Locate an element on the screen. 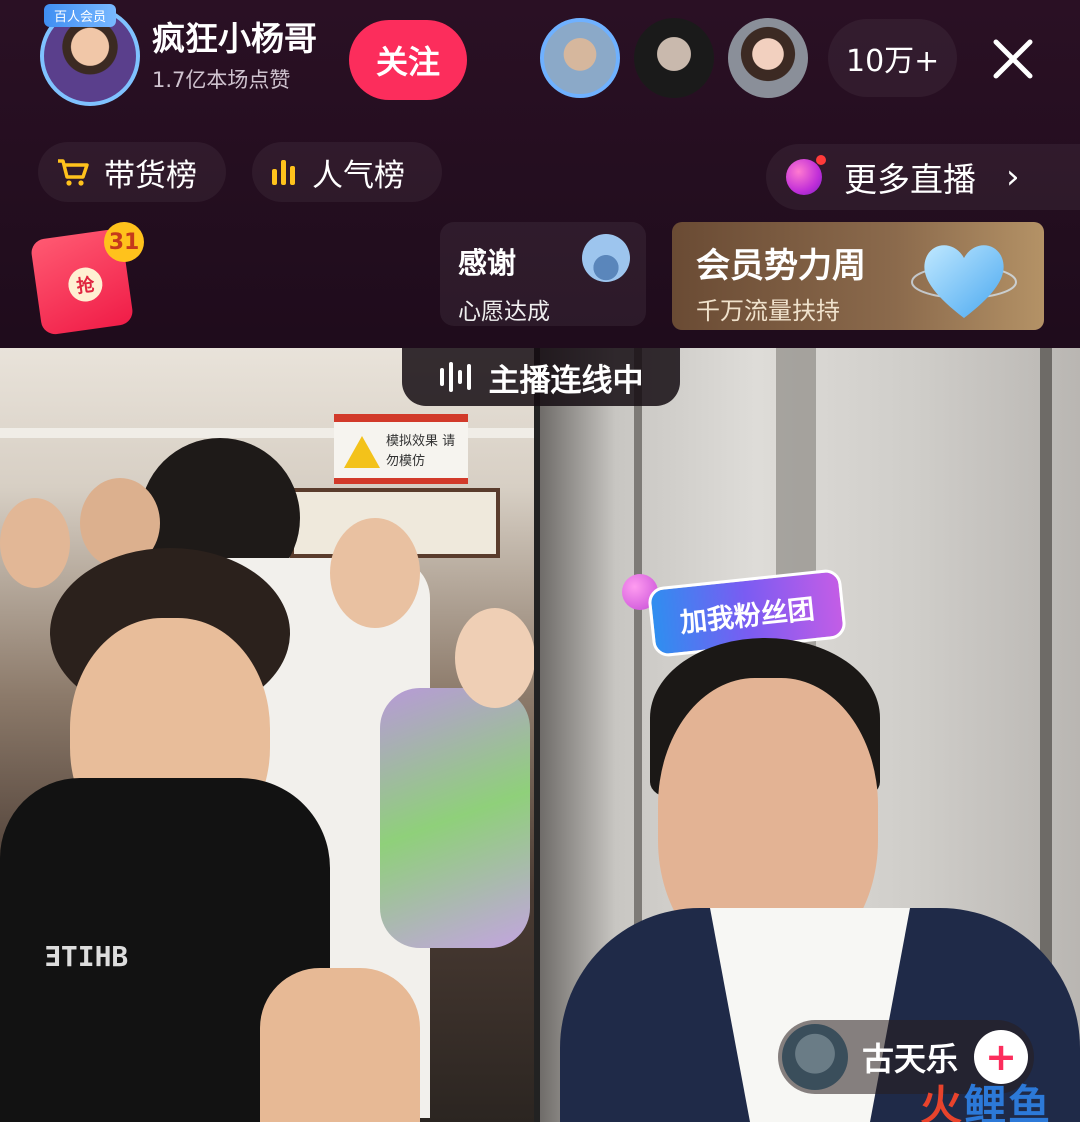  more-live-button: 更多直播 › is located at coordinates (923, 177).